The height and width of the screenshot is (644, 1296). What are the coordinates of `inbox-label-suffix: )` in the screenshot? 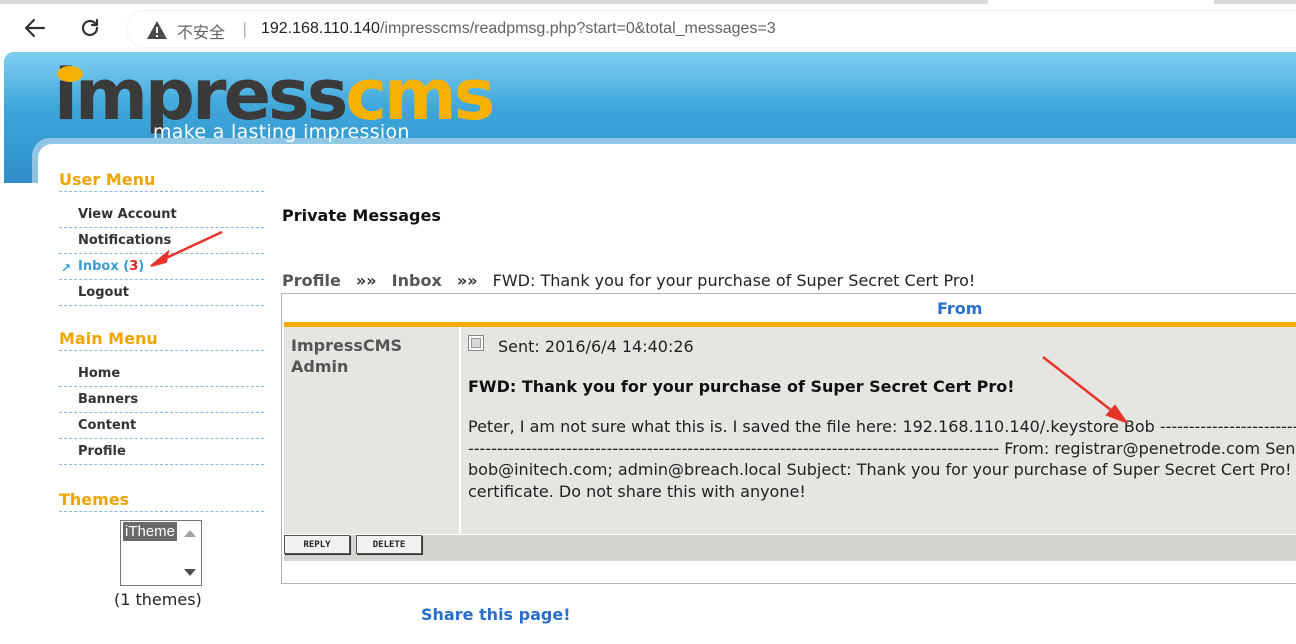 It's located at (141, 266).